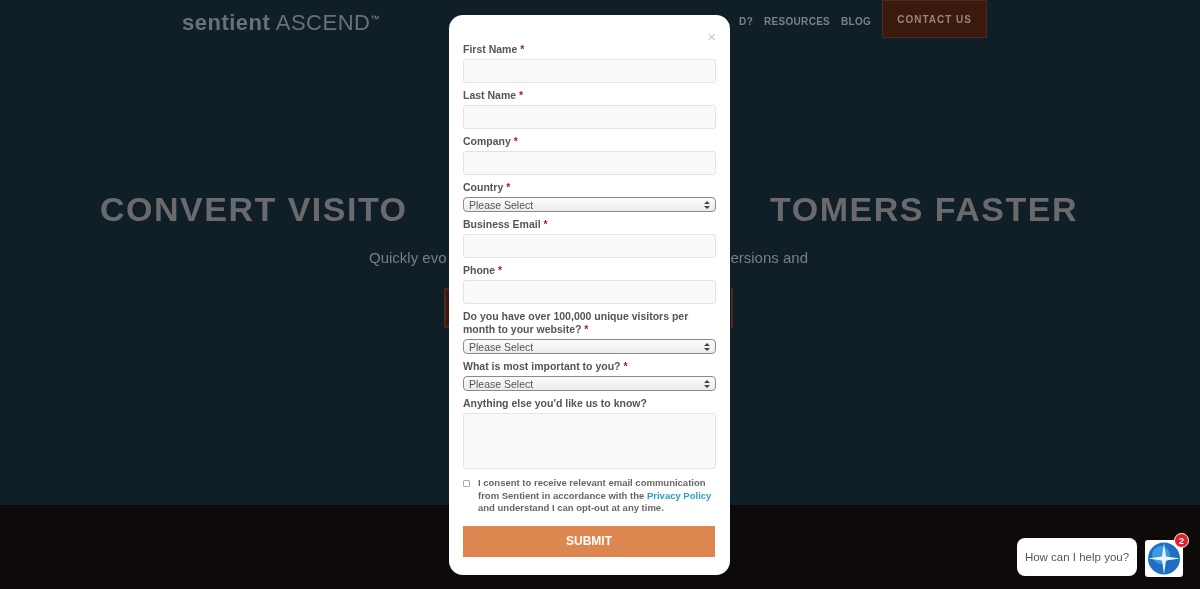 This screenshot has height=589, width=1200. Describe the element at coordinates (769, 257) in the screenshot. I see `hero-subtitle: ersions and` at that location.